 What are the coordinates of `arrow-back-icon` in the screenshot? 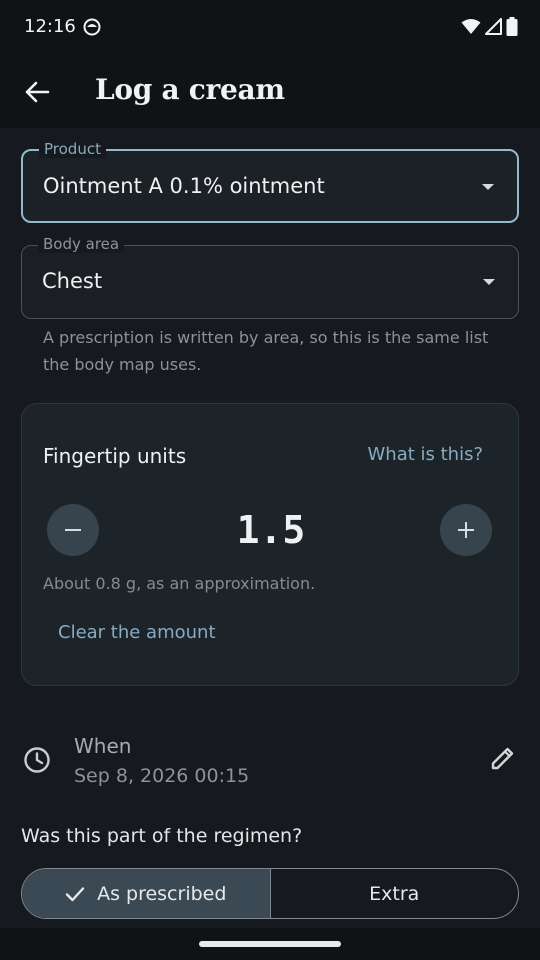 It's located at (37, 92).